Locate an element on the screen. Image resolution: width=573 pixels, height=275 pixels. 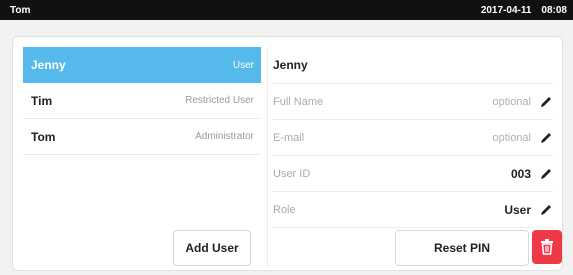
field-user-id: User ID 003 is located at coordinates (412, 174).